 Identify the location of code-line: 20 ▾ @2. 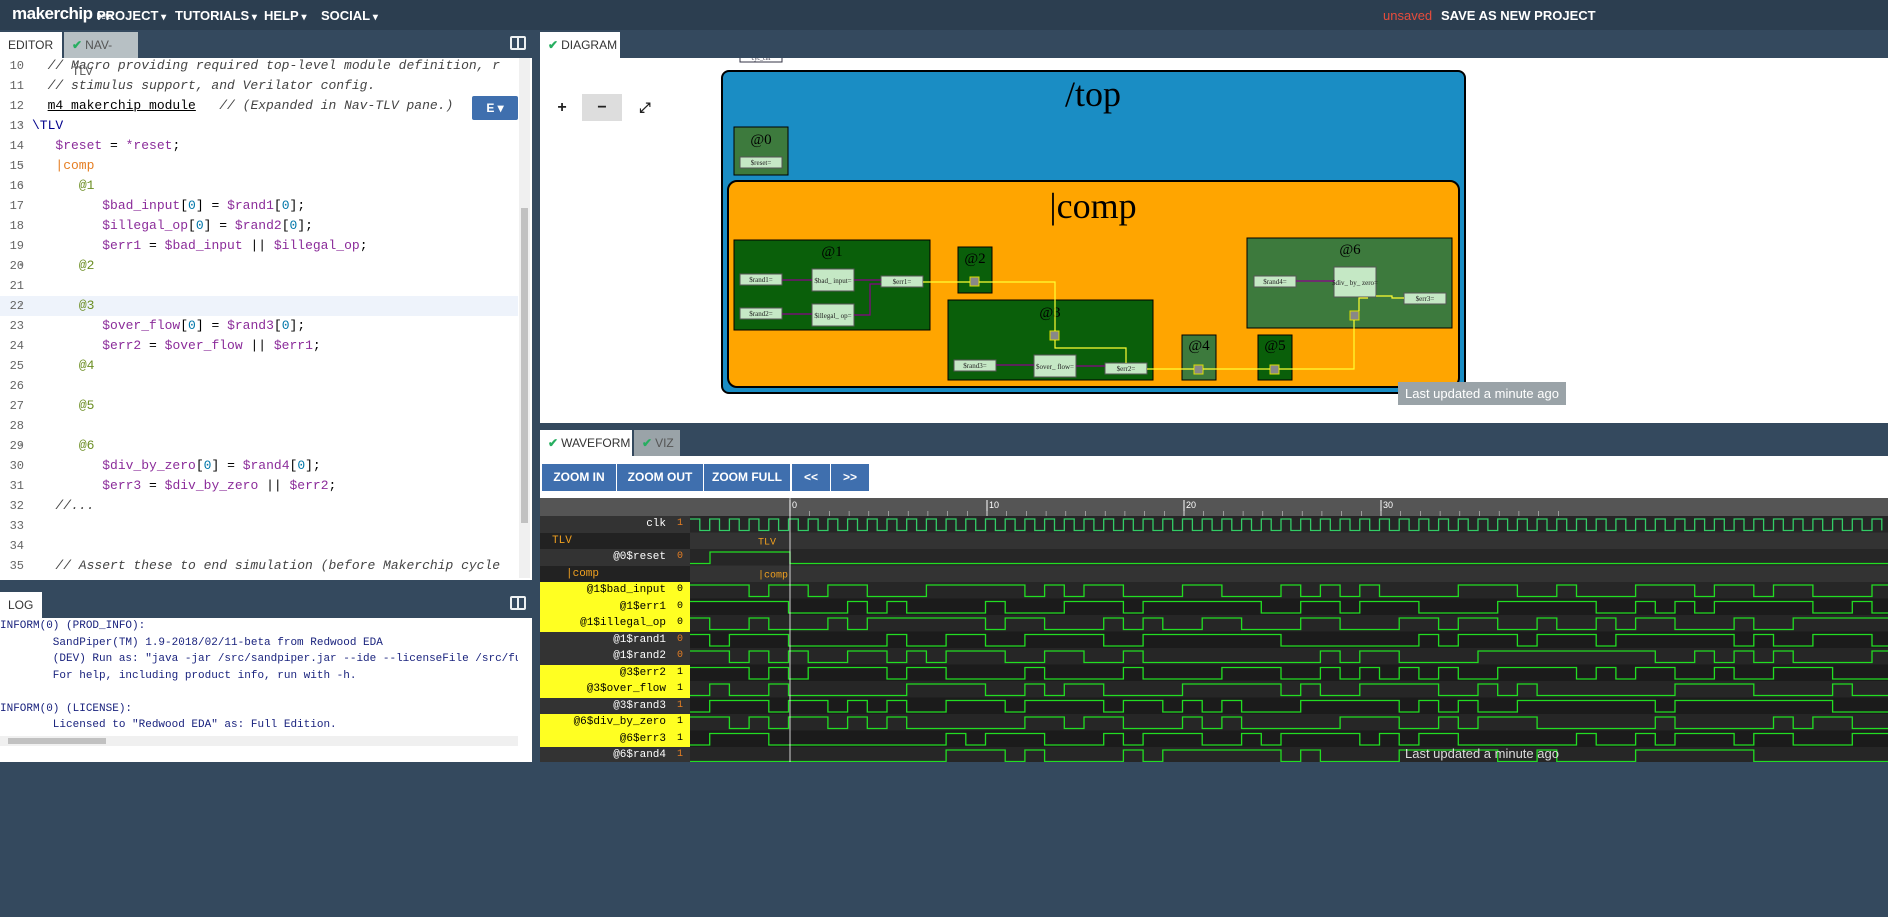
(259, 266).